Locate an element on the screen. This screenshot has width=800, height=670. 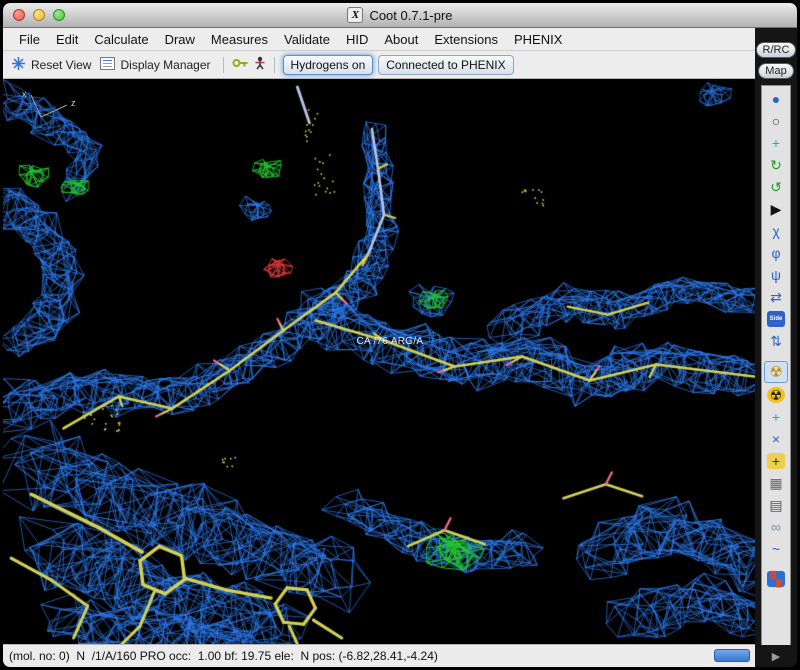
titlebar: X Coot 0.7.1-pre is located at coordinates (400, 15).